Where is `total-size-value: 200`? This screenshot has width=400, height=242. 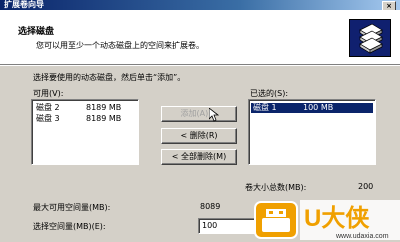
total-size-value: 200 is located at coordinates (366, 186).